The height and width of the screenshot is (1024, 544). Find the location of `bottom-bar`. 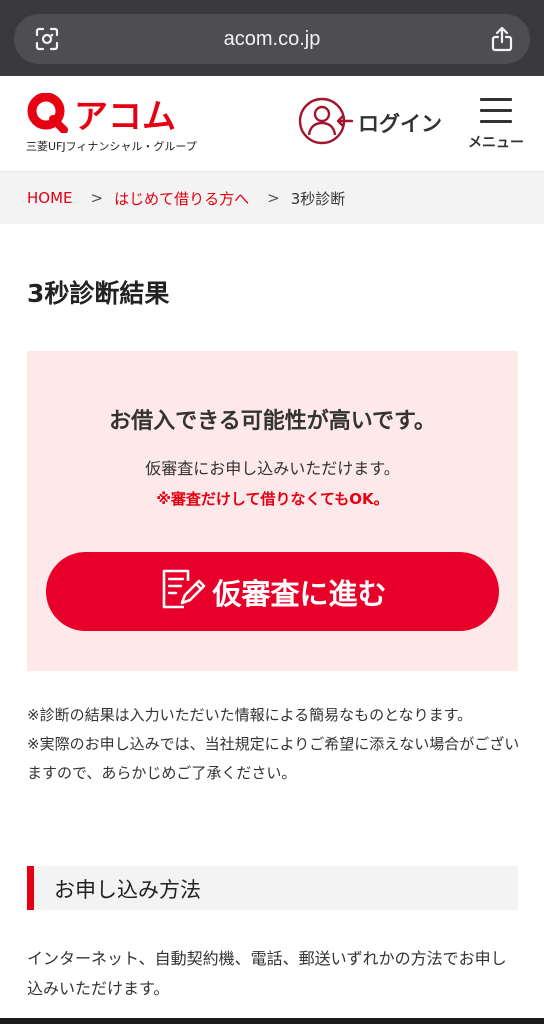

bottom-bar is located at coordinates (272, 1021).